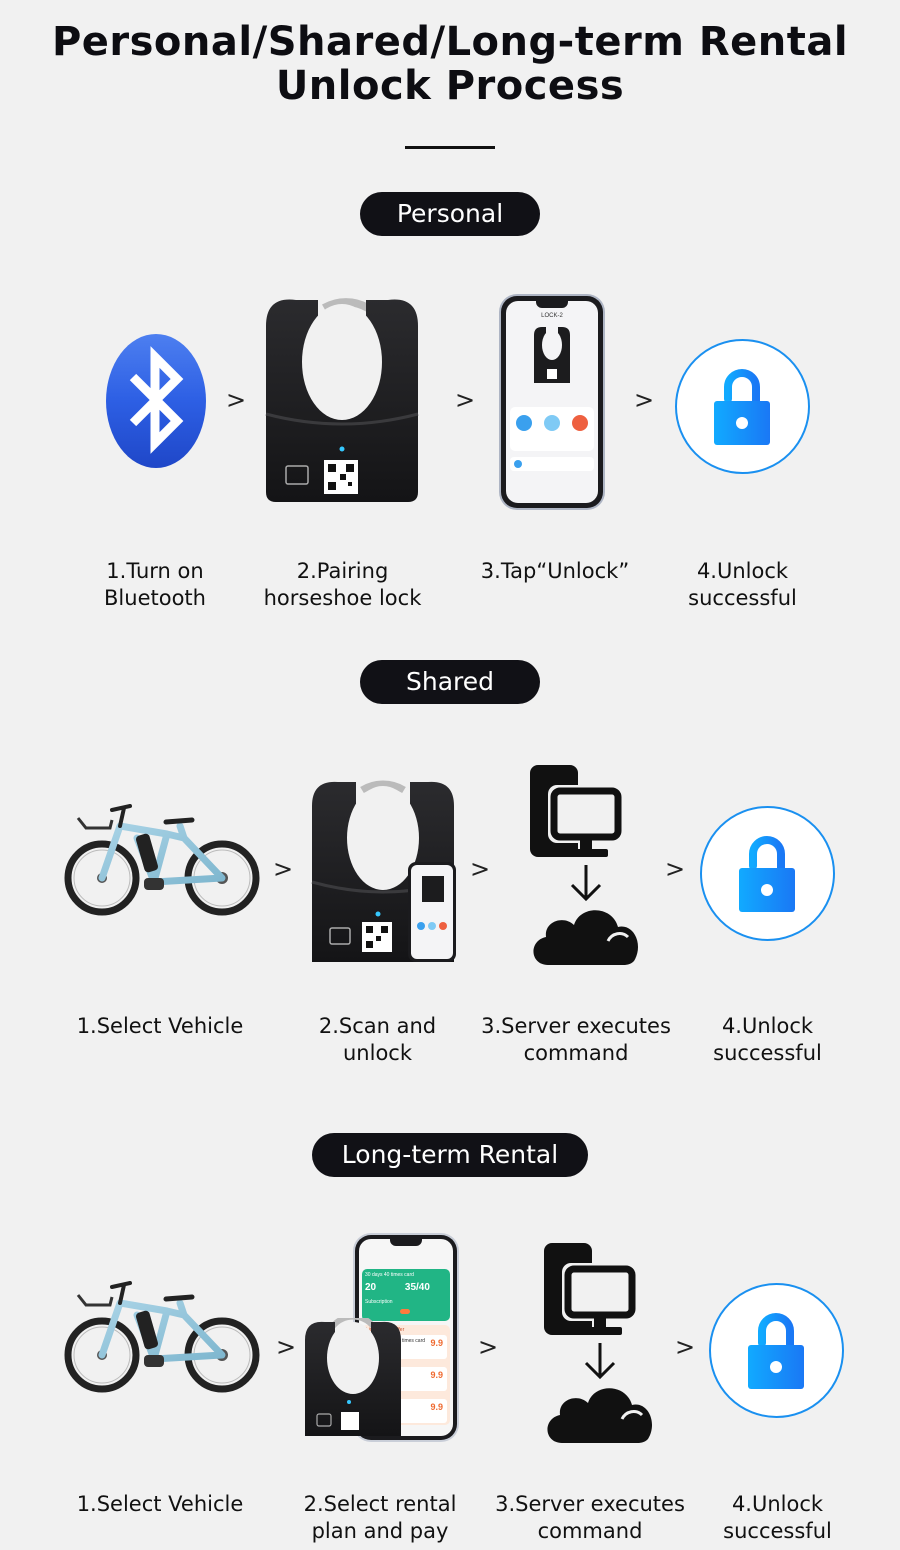 The width and height of the screenshot is (900, 1550). I want to click on step-label: 2.Scan and unlock, so click(377, 1039).